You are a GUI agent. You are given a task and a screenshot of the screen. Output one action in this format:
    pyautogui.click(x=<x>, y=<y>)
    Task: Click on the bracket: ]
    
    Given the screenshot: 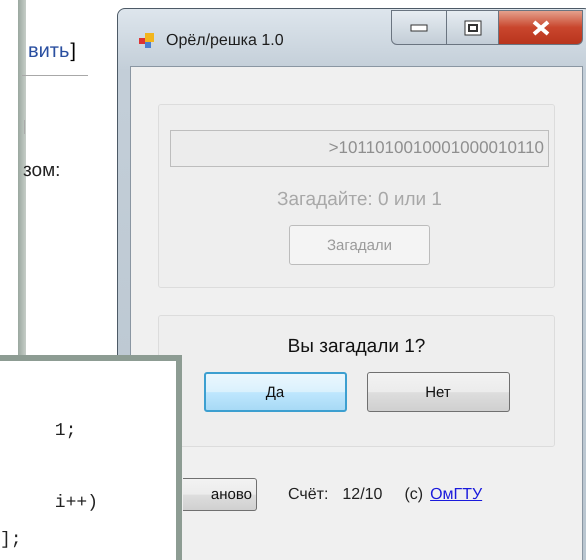 What is the action you would take?
    pyautogui.click(x=73, y=51)
    